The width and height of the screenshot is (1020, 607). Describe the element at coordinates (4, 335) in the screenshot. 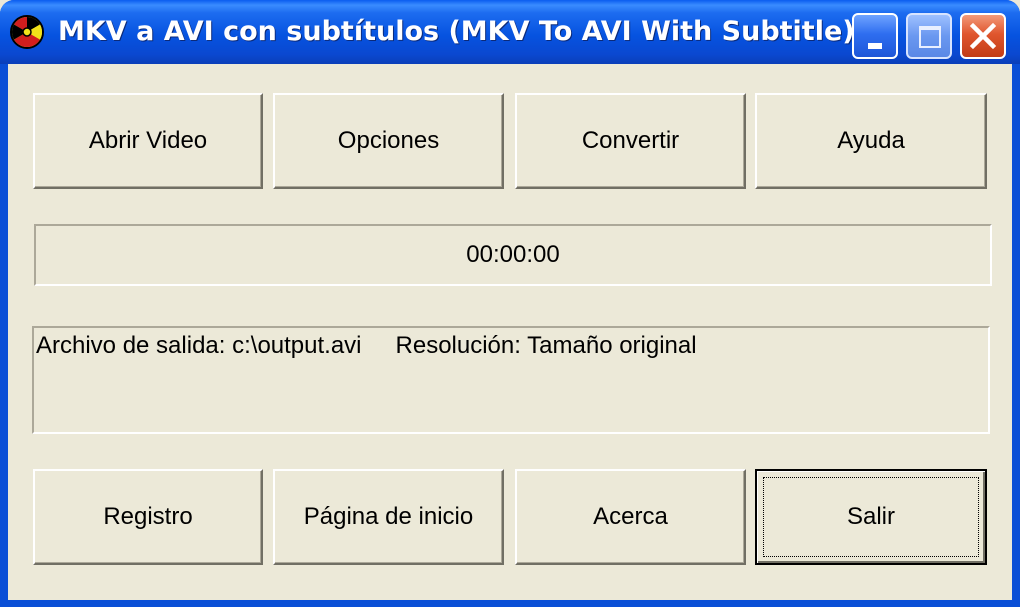

I see `window-frame-left` at that location.